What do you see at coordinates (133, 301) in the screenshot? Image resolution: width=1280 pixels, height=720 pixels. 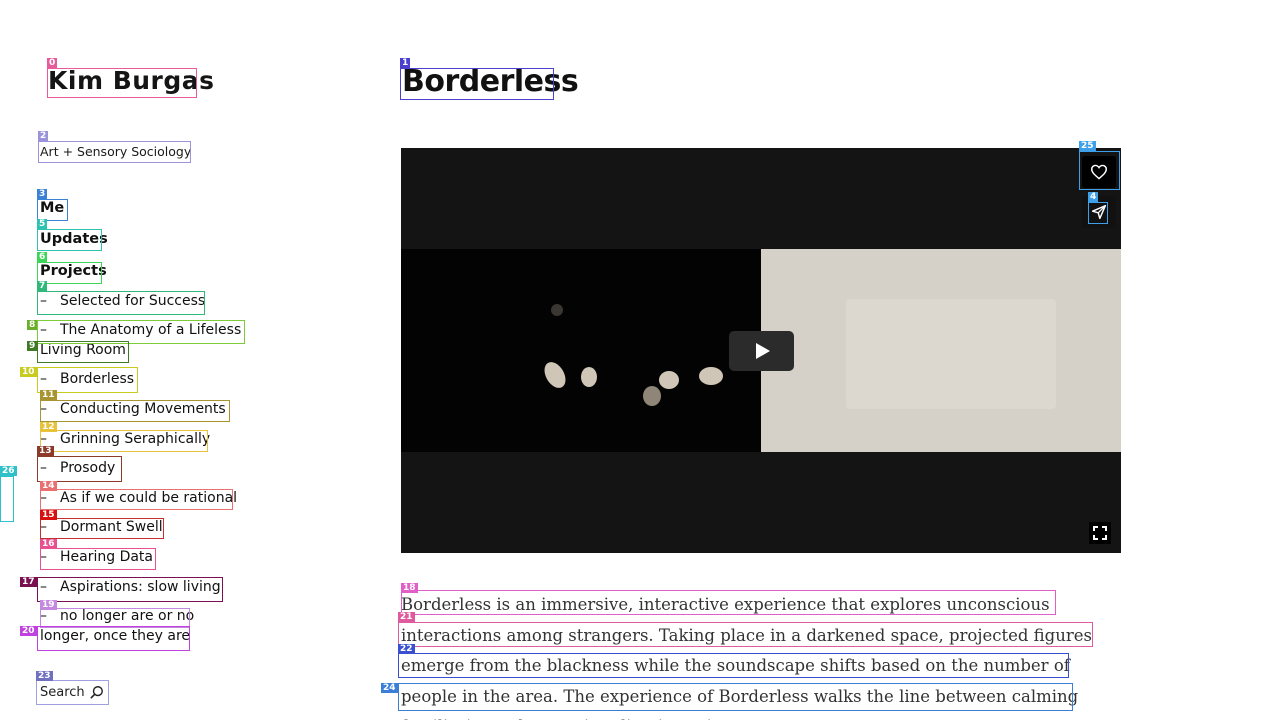 I see `nav-subitem-label: Selected for Success` at bounding box center [133, 301].